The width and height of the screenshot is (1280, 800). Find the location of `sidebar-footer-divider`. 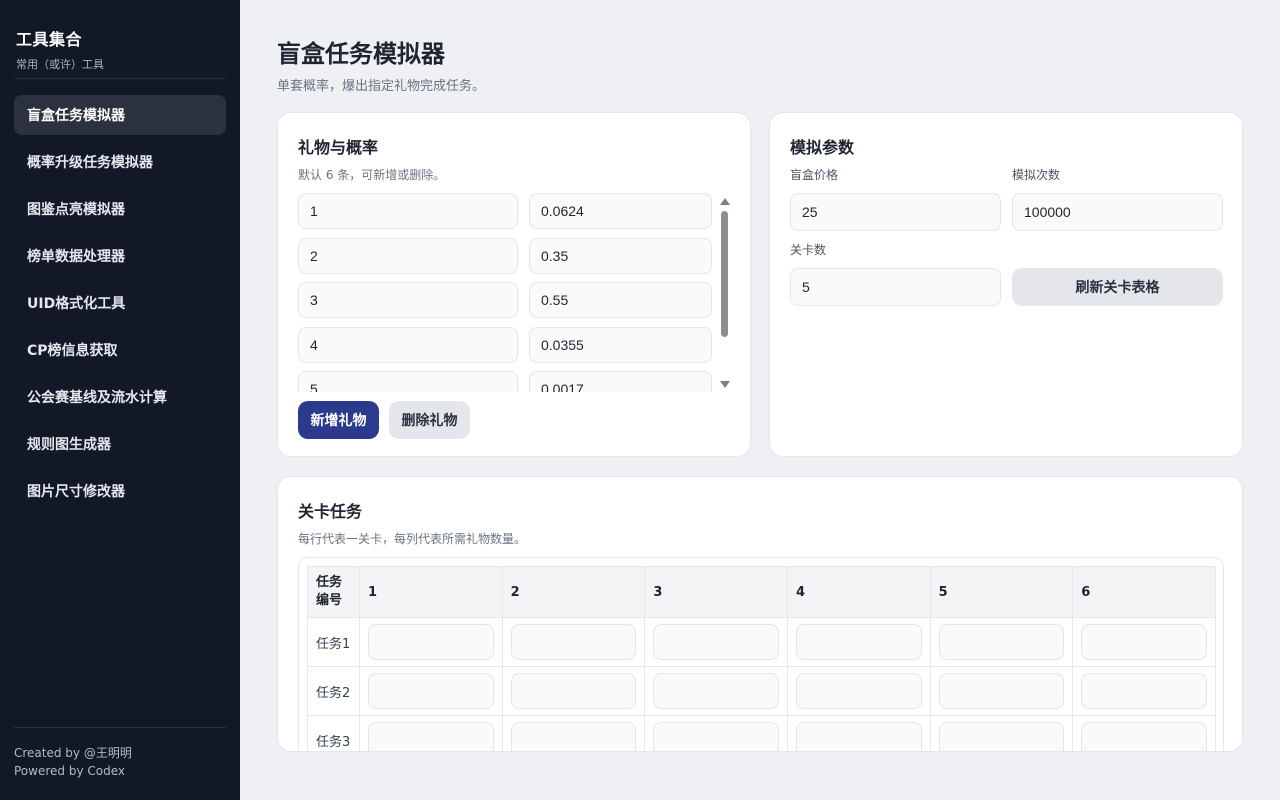

sidebar-footer-divider is located at coordinates (120, 727).